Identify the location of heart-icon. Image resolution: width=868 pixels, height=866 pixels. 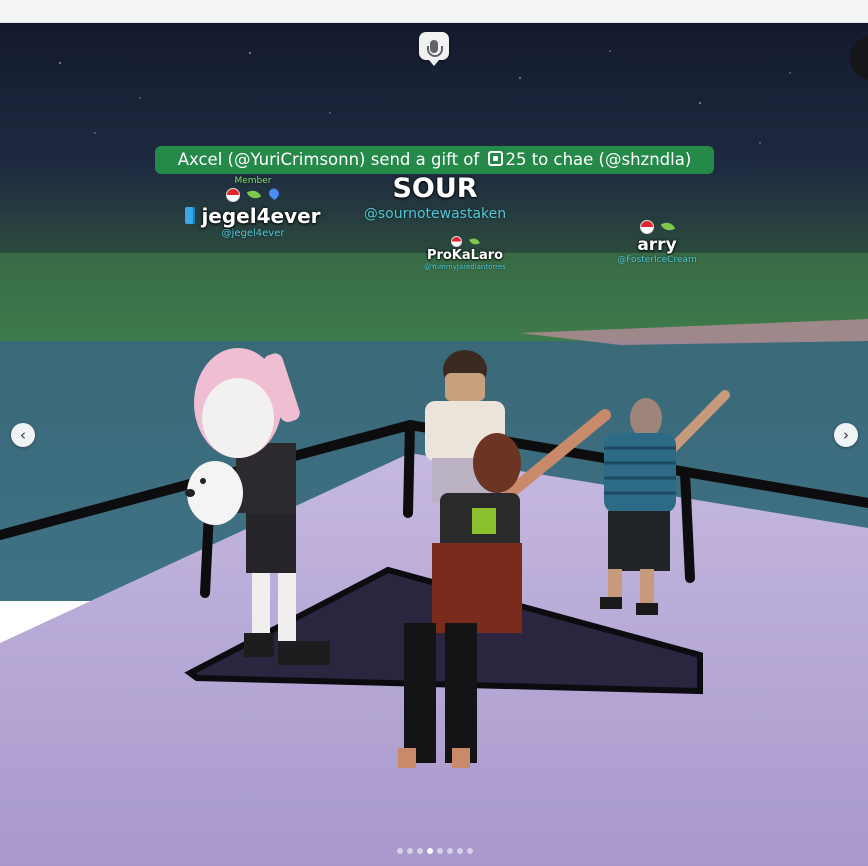
(274, 193).